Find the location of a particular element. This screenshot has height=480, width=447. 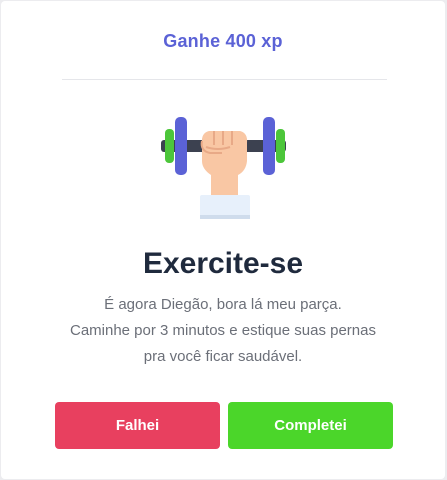

message-line: É agora Diegão, bora lá meu parça. is located at coordinates (223, 304).